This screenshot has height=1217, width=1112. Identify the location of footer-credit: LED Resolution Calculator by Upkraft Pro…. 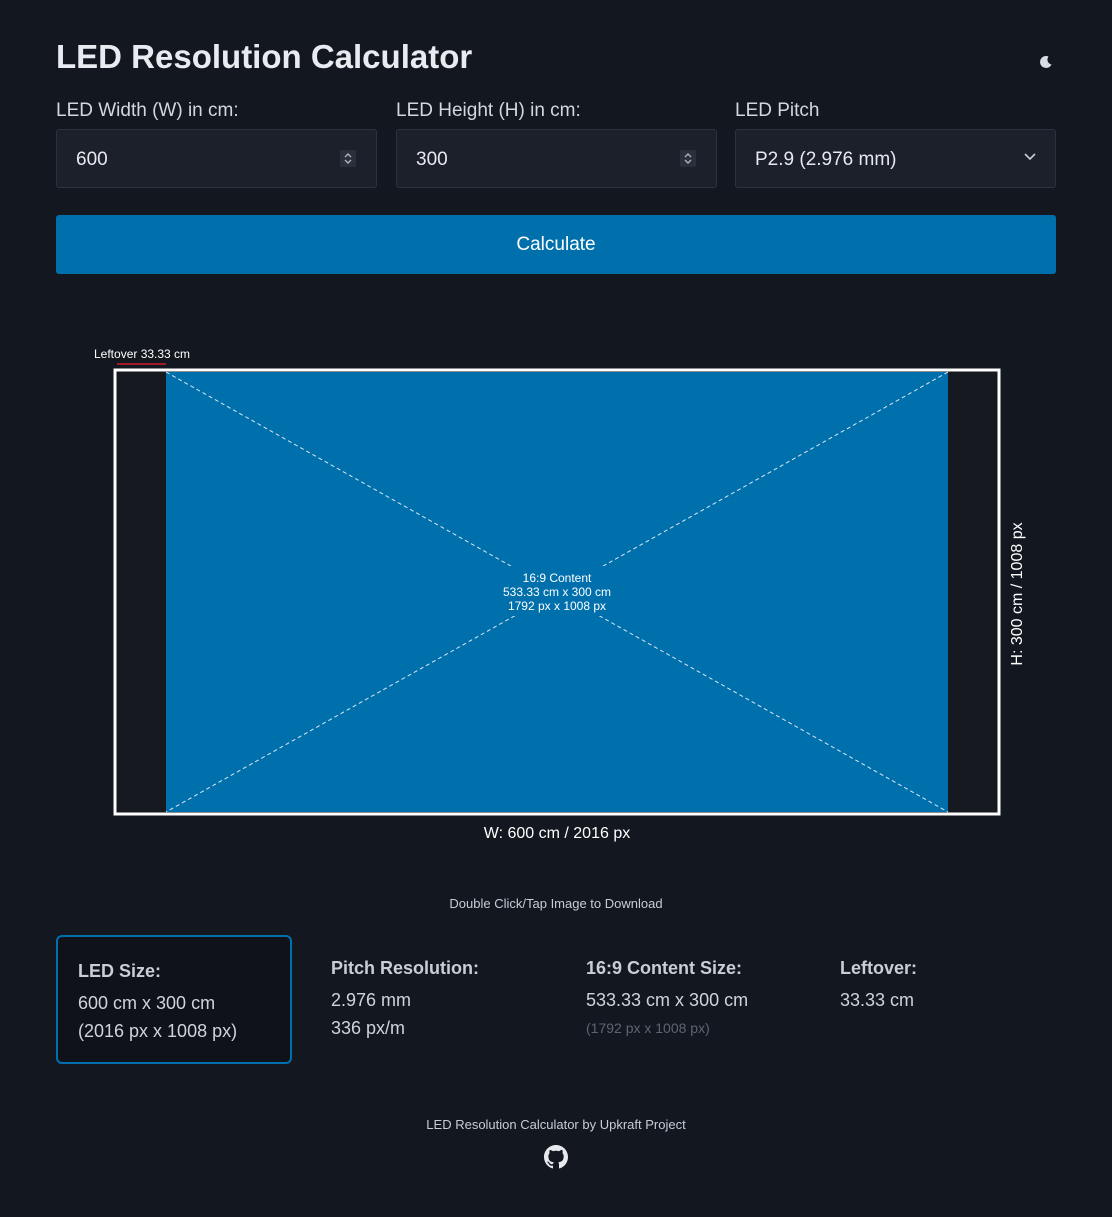
(556, 1124).